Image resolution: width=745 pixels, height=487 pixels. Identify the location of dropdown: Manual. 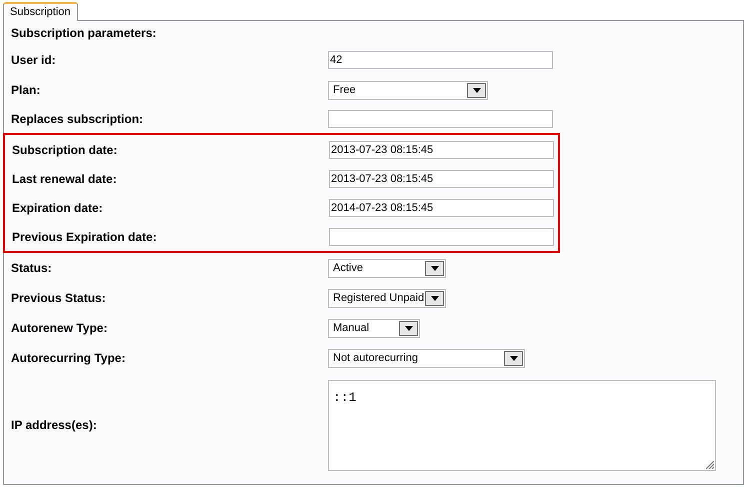
(374, 328).